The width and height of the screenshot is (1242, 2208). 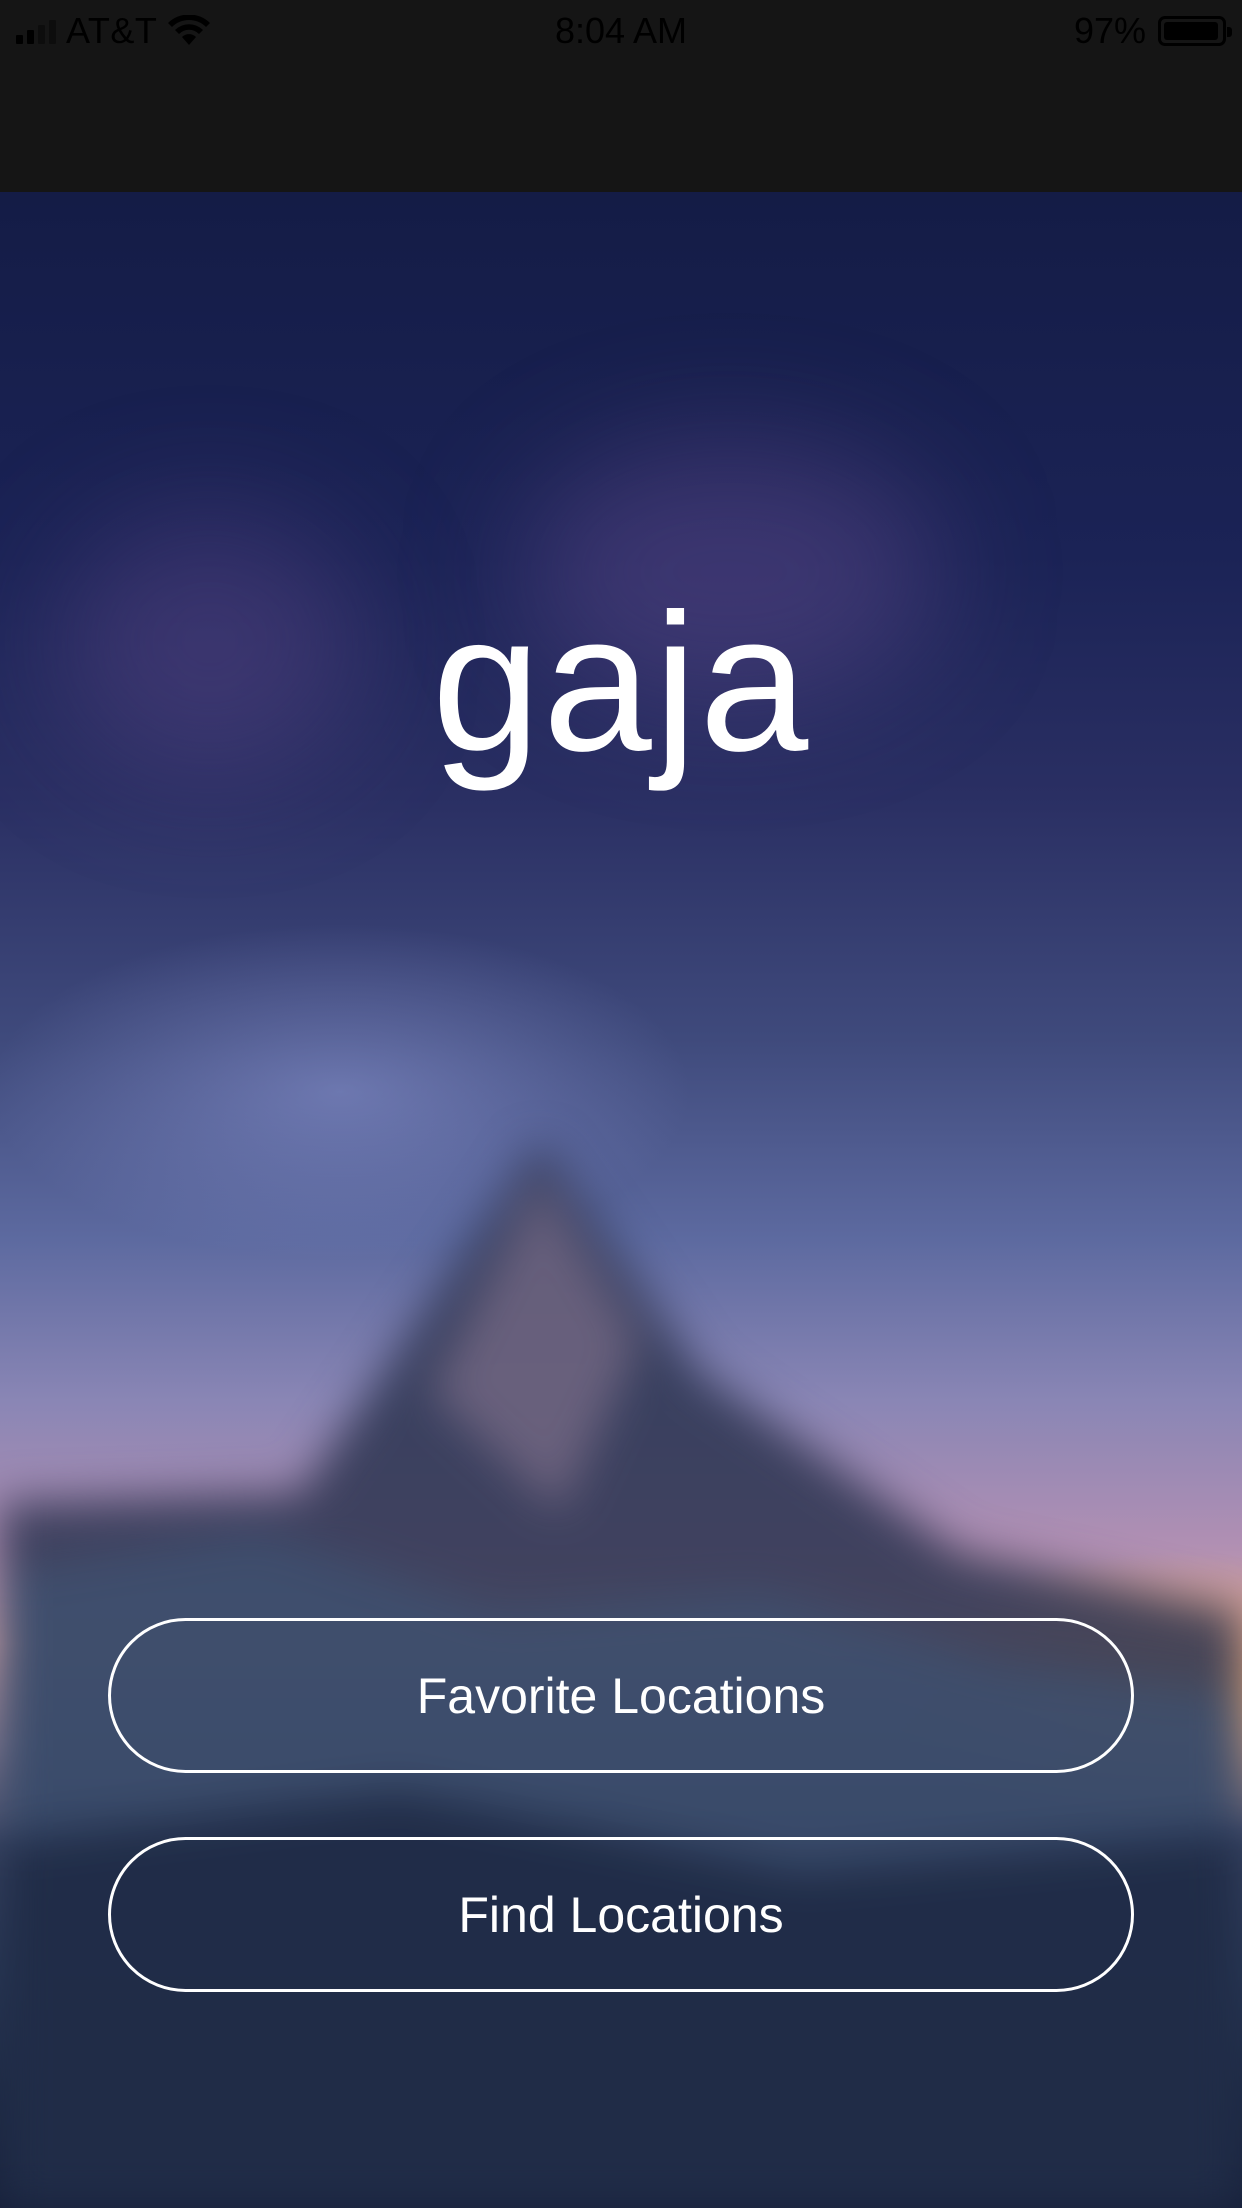 I want to click on status-time: 8:04 AM, so click(x=621, y=30).